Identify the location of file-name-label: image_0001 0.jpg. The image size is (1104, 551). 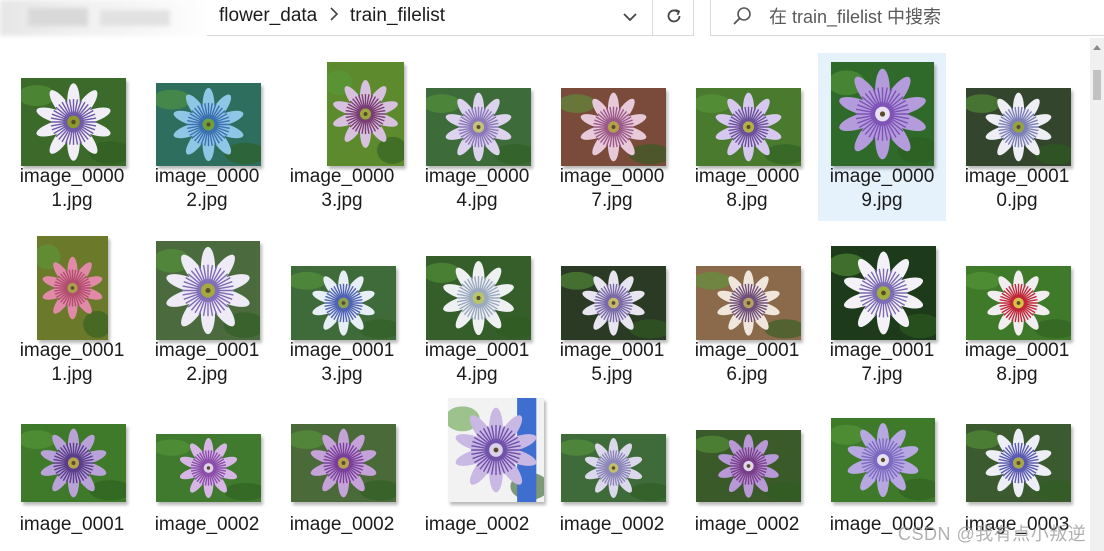
(1017, 188).